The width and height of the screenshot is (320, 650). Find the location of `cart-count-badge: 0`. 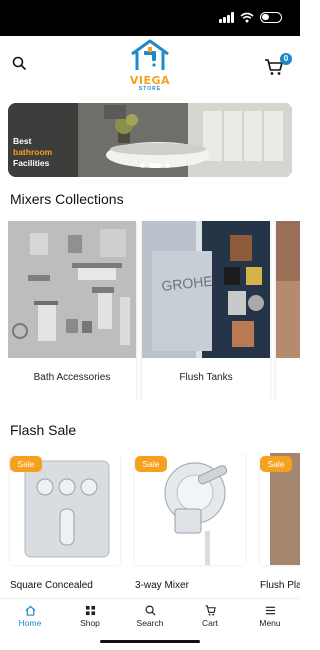

cart-count-badge: 0 is located at coordinates (286, 59).